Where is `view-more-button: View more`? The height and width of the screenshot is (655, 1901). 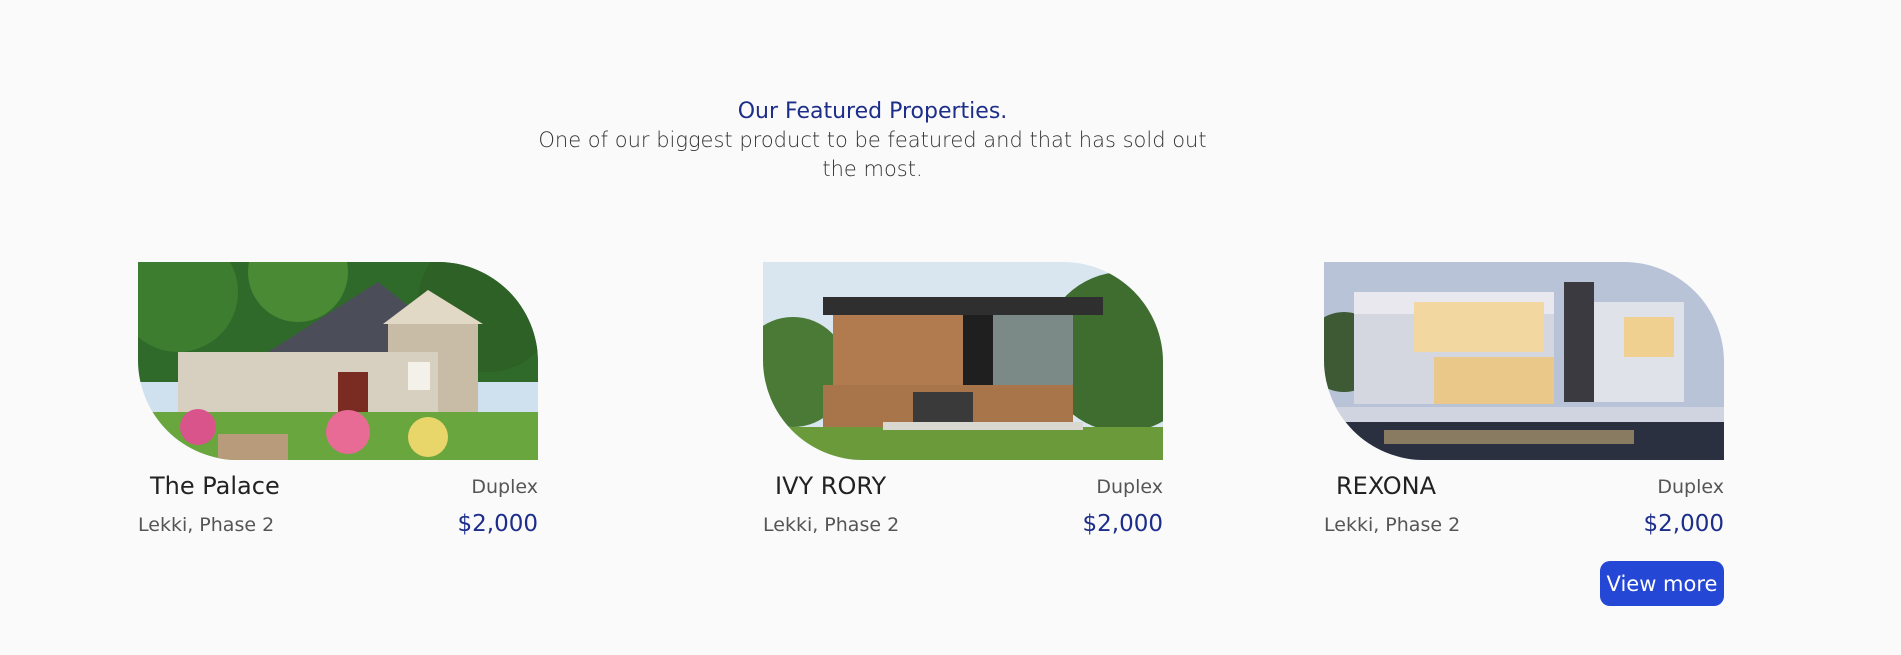 view-more-button: View more is located at coordinates (1662, 583).